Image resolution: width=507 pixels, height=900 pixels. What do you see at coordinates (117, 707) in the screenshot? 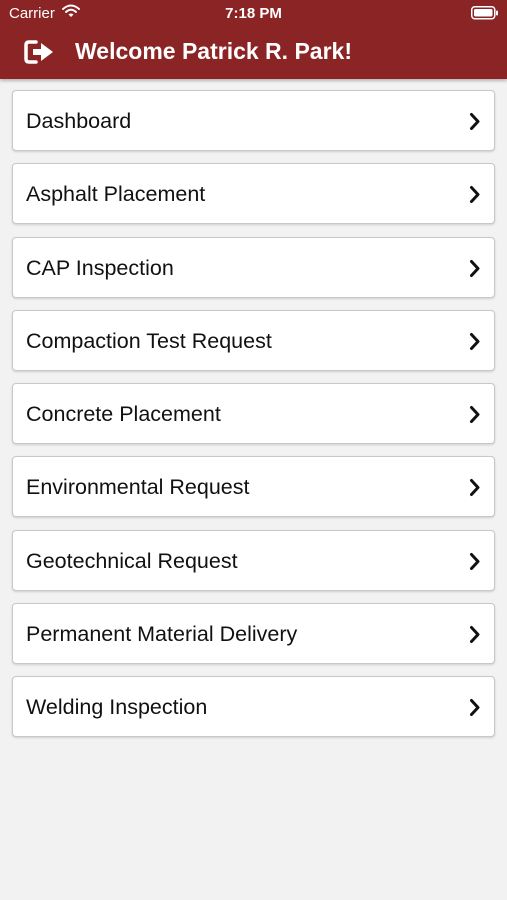
I see `menu-item-label: Welding Inspection` at bounding box center [117, 707].